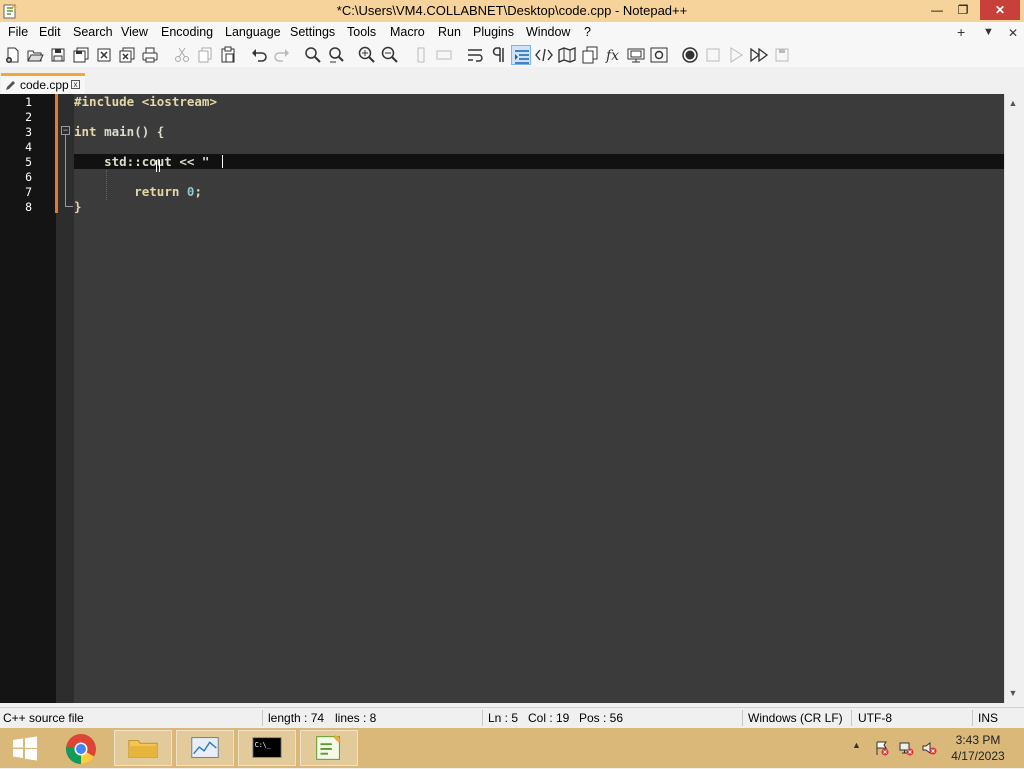 The height and width of the screenshot is (769, 1024). I want to click on task-manager-icon, so click(205, 747).